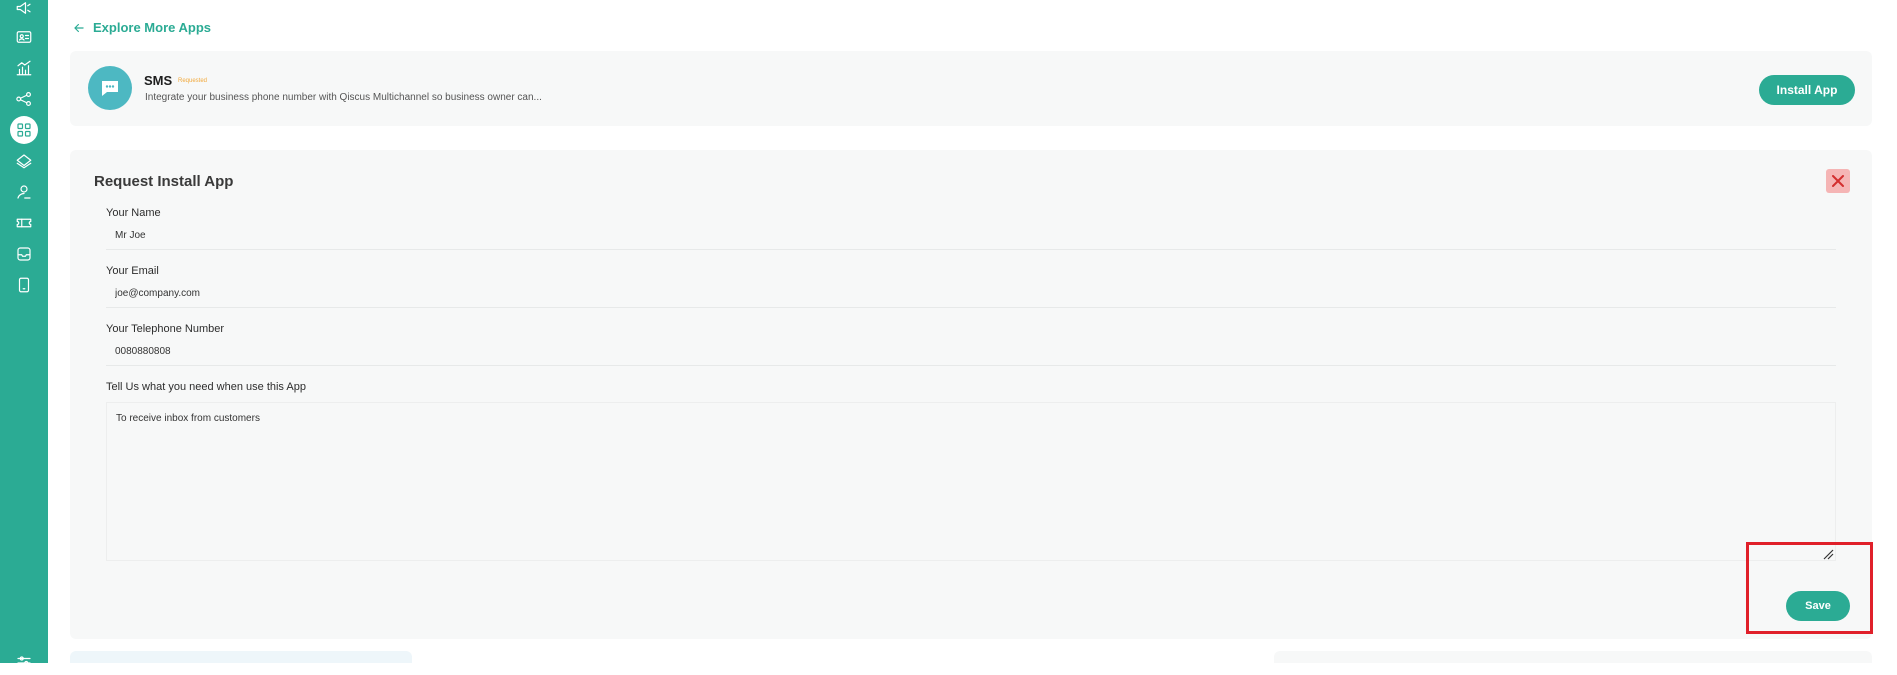  Describe the element at coordinates (24, 663) in the screenshot. I see `settings-sliders-icon` at that location.